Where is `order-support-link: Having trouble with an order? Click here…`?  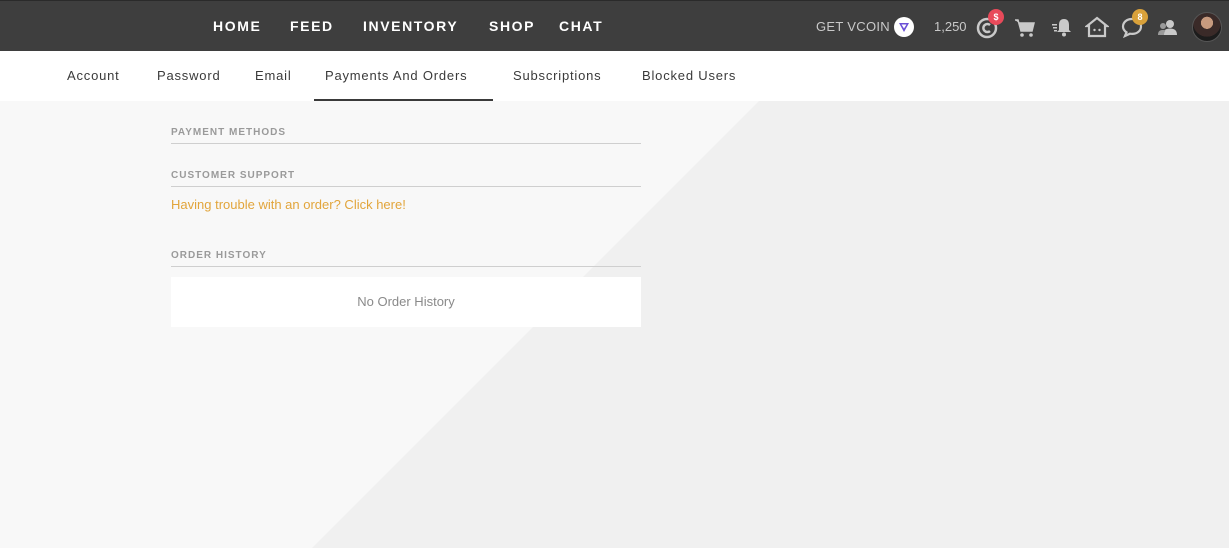 order-support-link: Having trouble with an order? Click here… is located at coordinates (288, 204).